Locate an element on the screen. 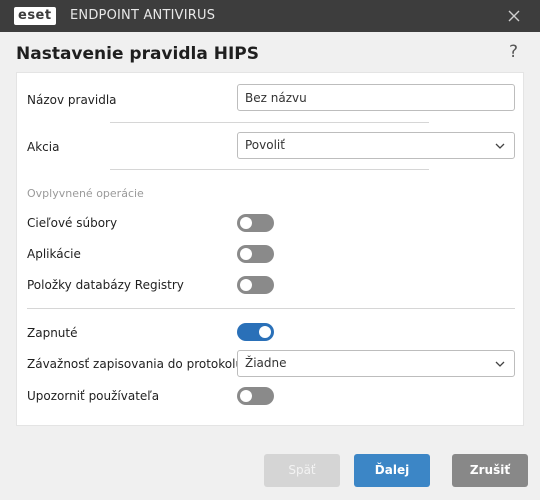 The width and height of the screenshot is (540, 500). eset-logo-mark: eset is located at coordinates (35, 16).